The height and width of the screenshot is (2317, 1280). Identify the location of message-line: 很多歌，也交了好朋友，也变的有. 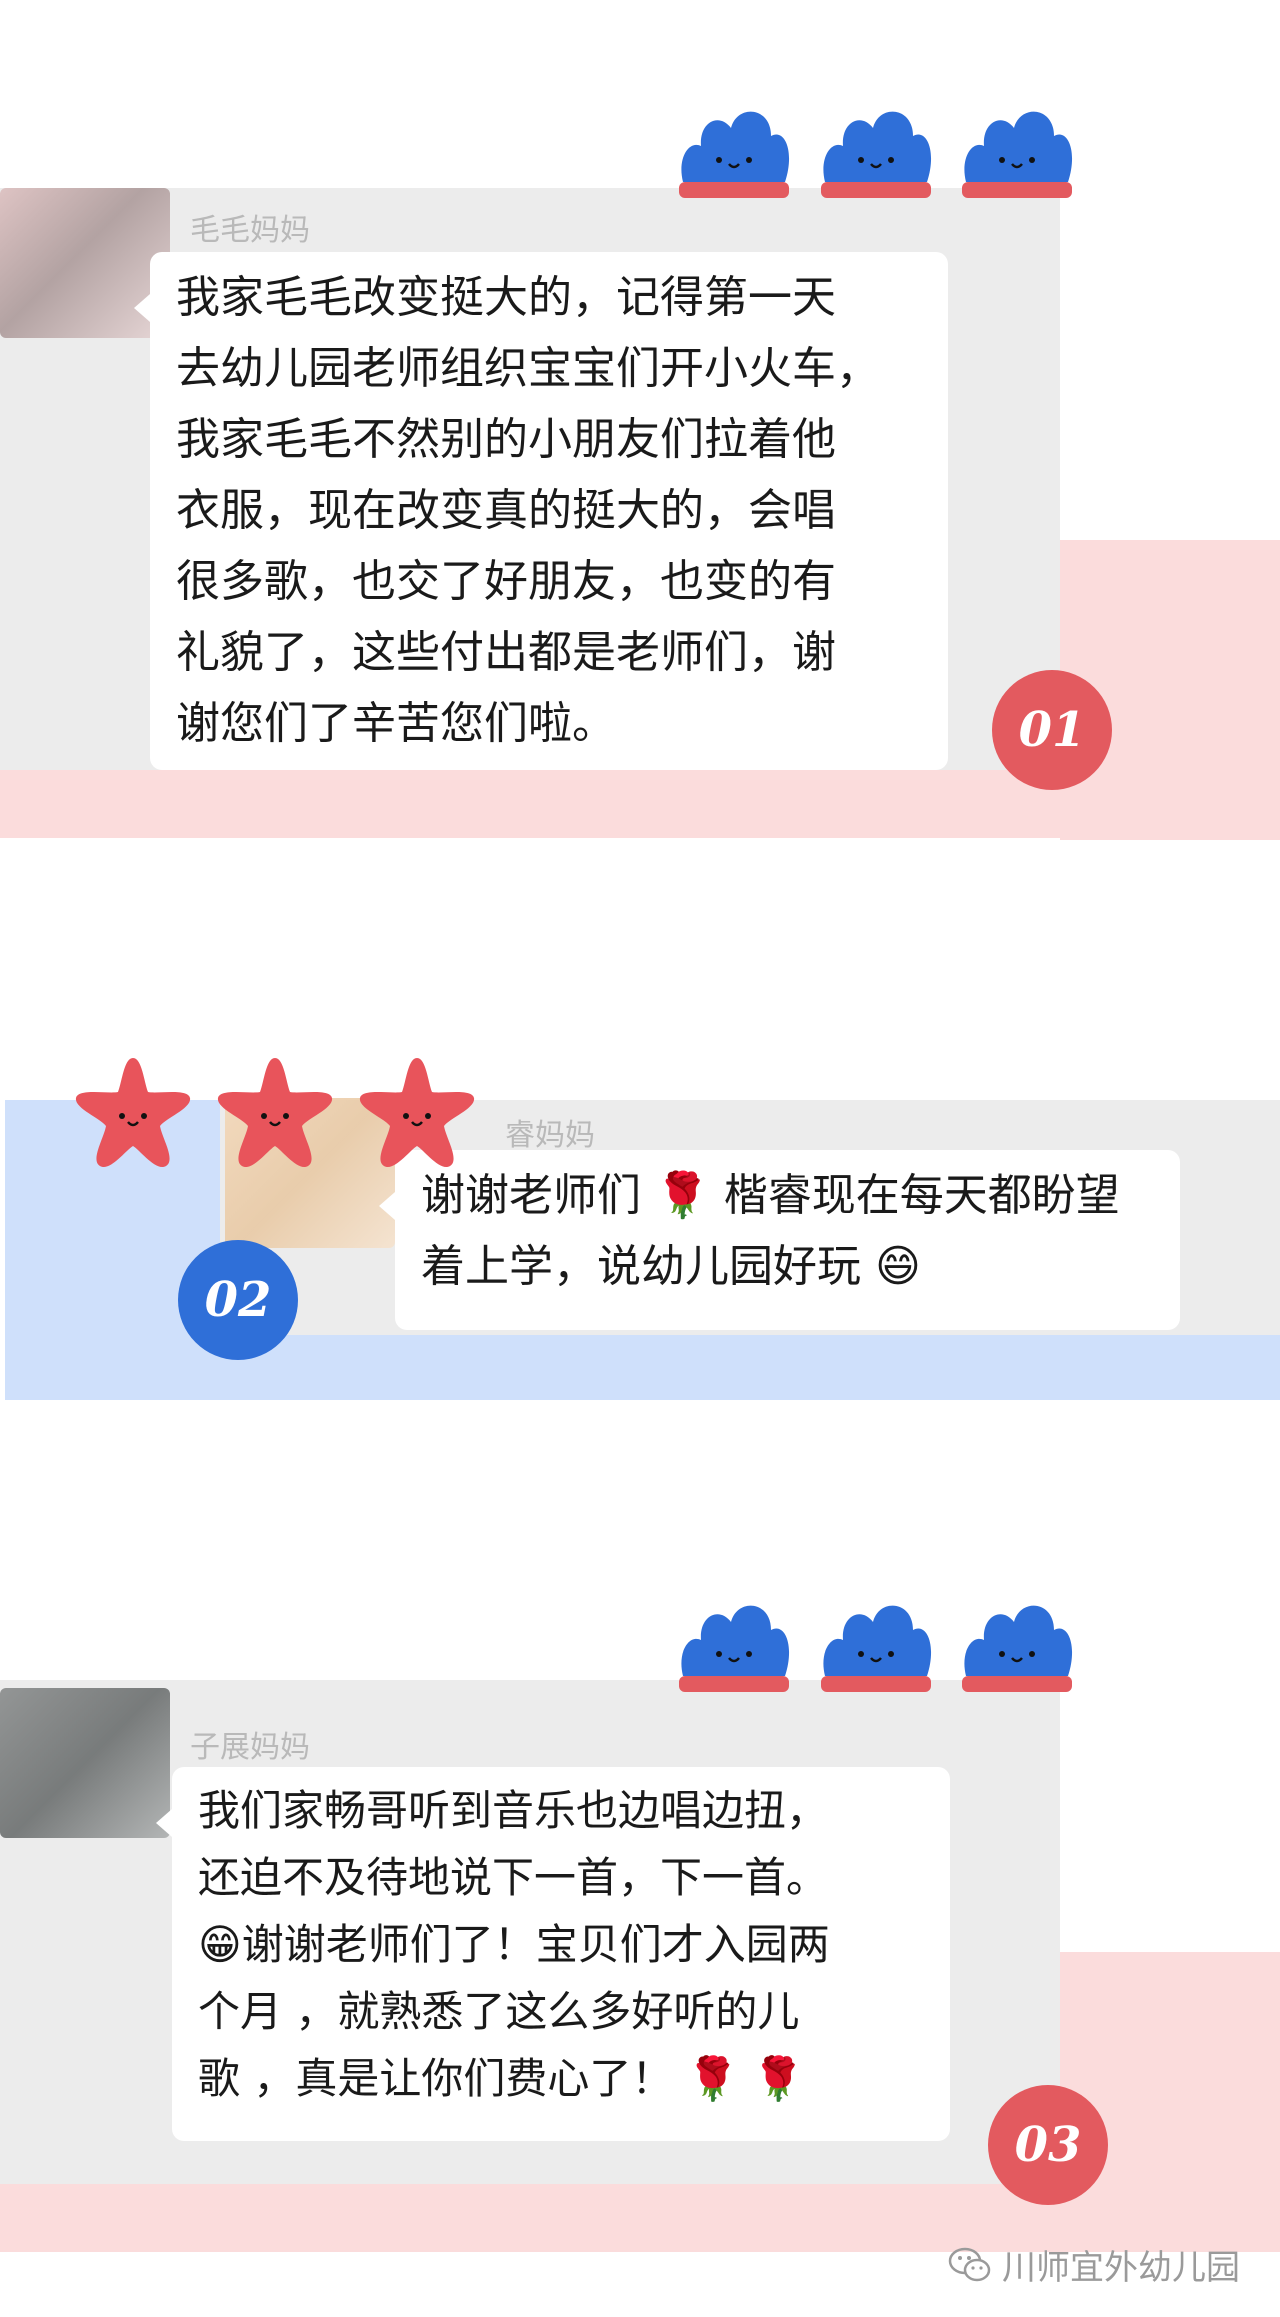
(506, 581).